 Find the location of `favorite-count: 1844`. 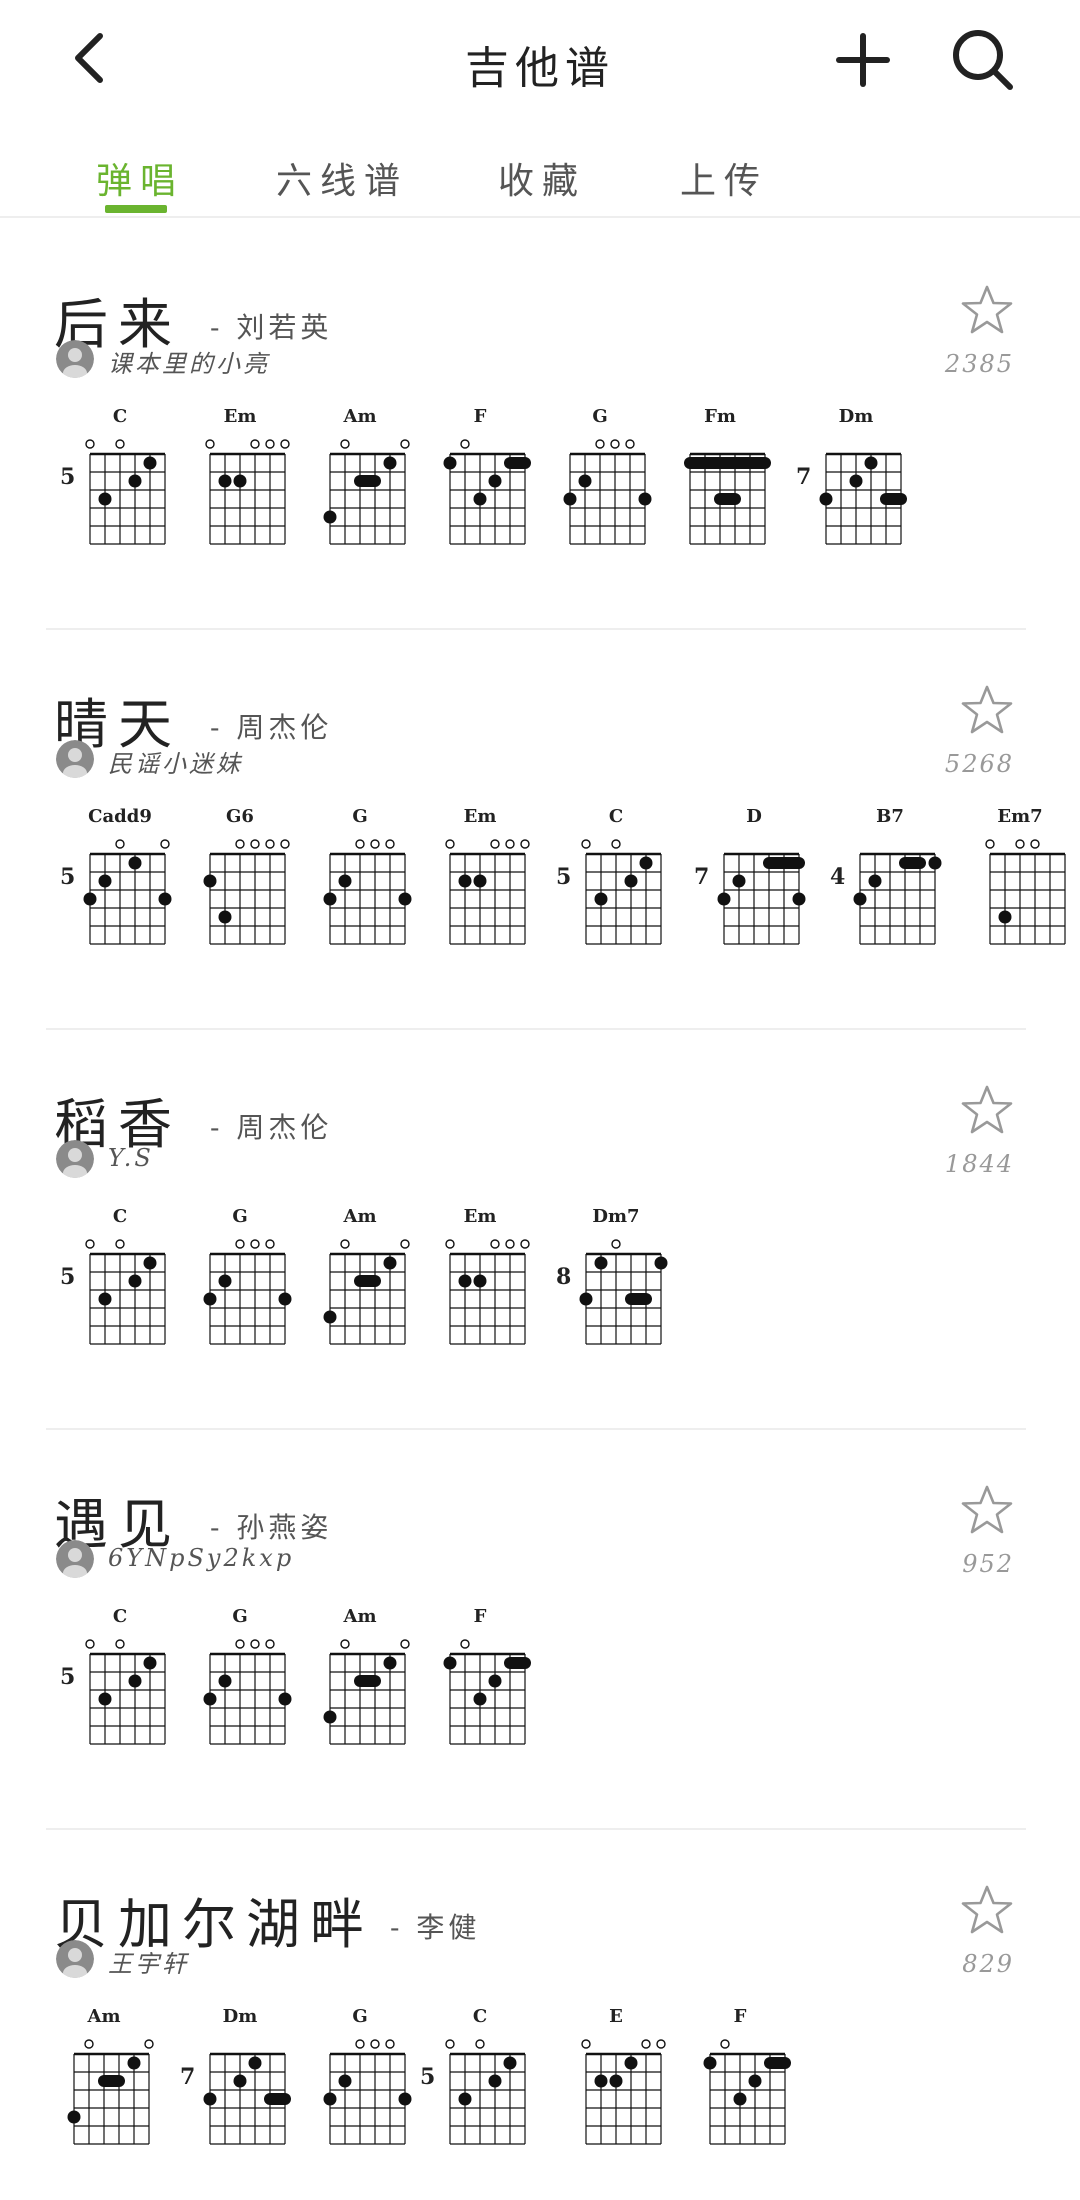

favorite-count: 1844 is located at coordinates (979, 1164).